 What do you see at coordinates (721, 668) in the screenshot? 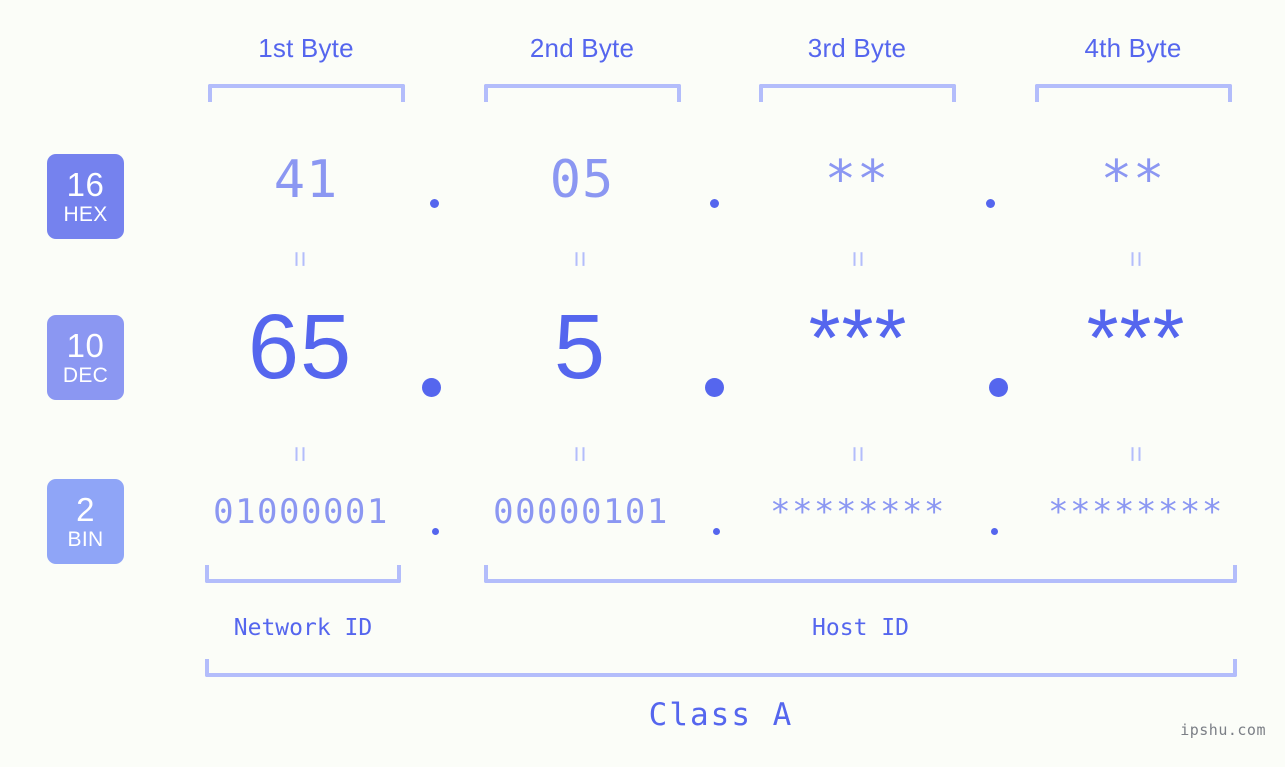
I see `class-bracket` at bounding box center [721, 668].